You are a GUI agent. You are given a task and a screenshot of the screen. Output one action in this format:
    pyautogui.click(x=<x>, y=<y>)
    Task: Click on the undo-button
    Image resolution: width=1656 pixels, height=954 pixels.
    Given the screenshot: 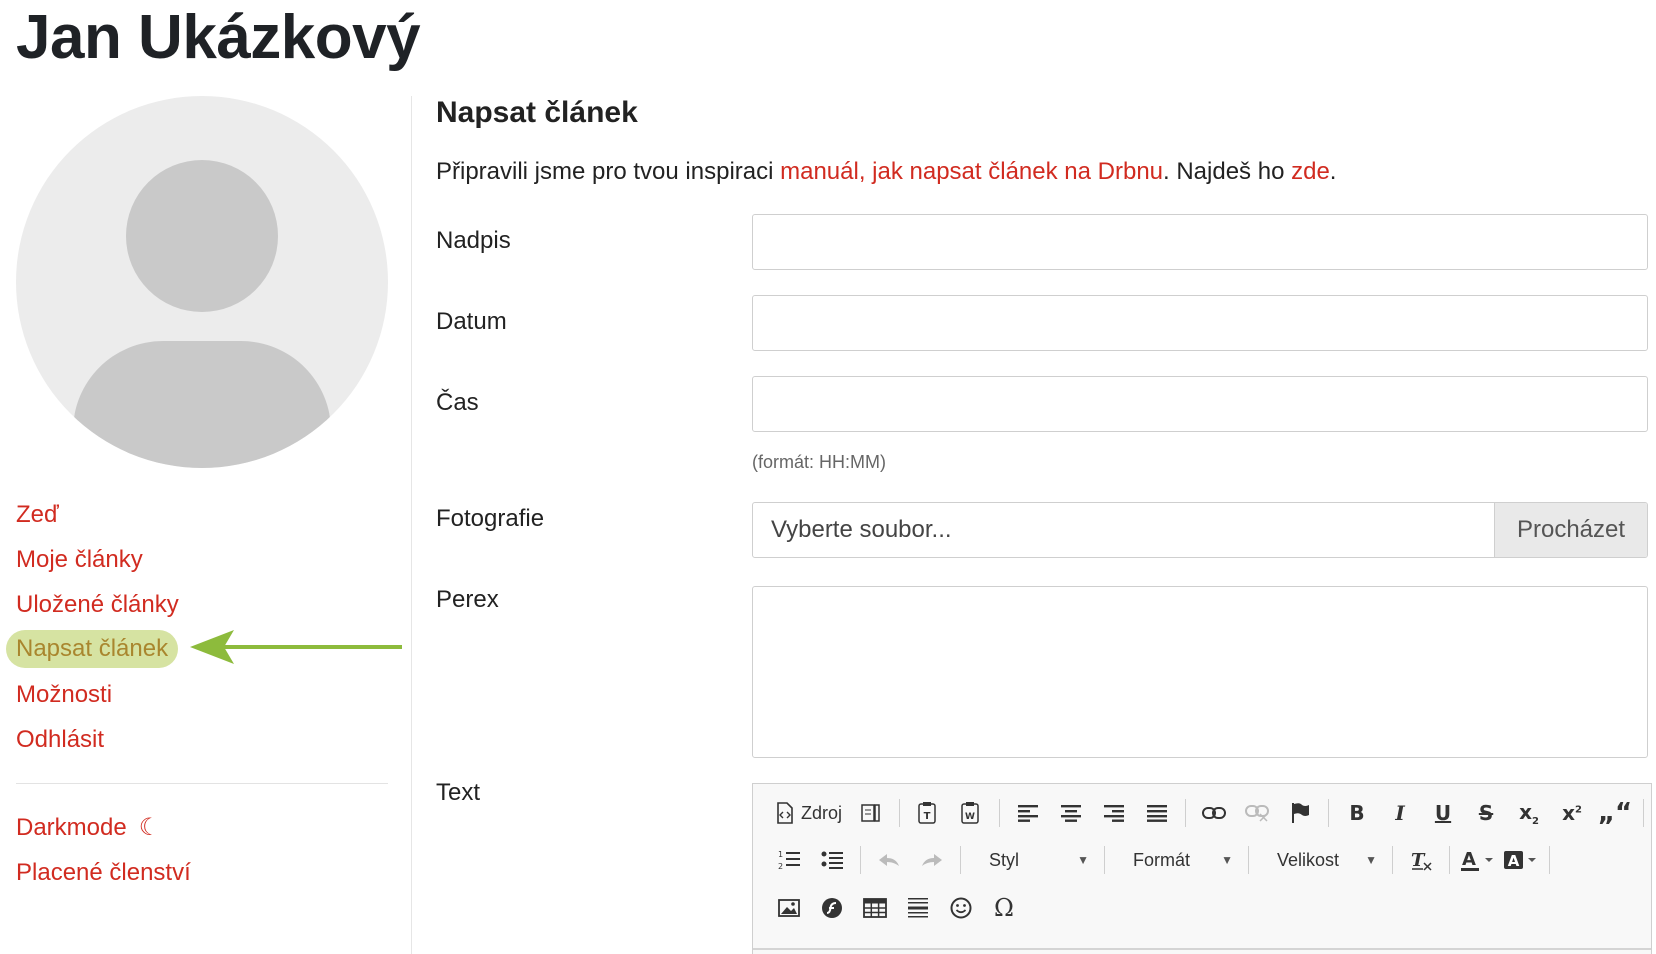 What is the action you would take?
    pyautogui.click(x=889, y=860)
    